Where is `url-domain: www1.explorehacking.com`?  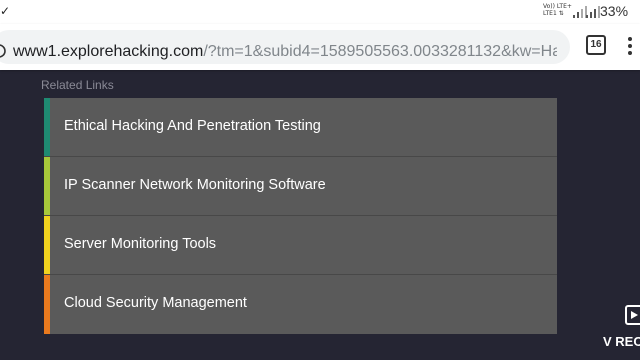 url-domain: www1.explorehacking.com is located at coordinates (108, 51).